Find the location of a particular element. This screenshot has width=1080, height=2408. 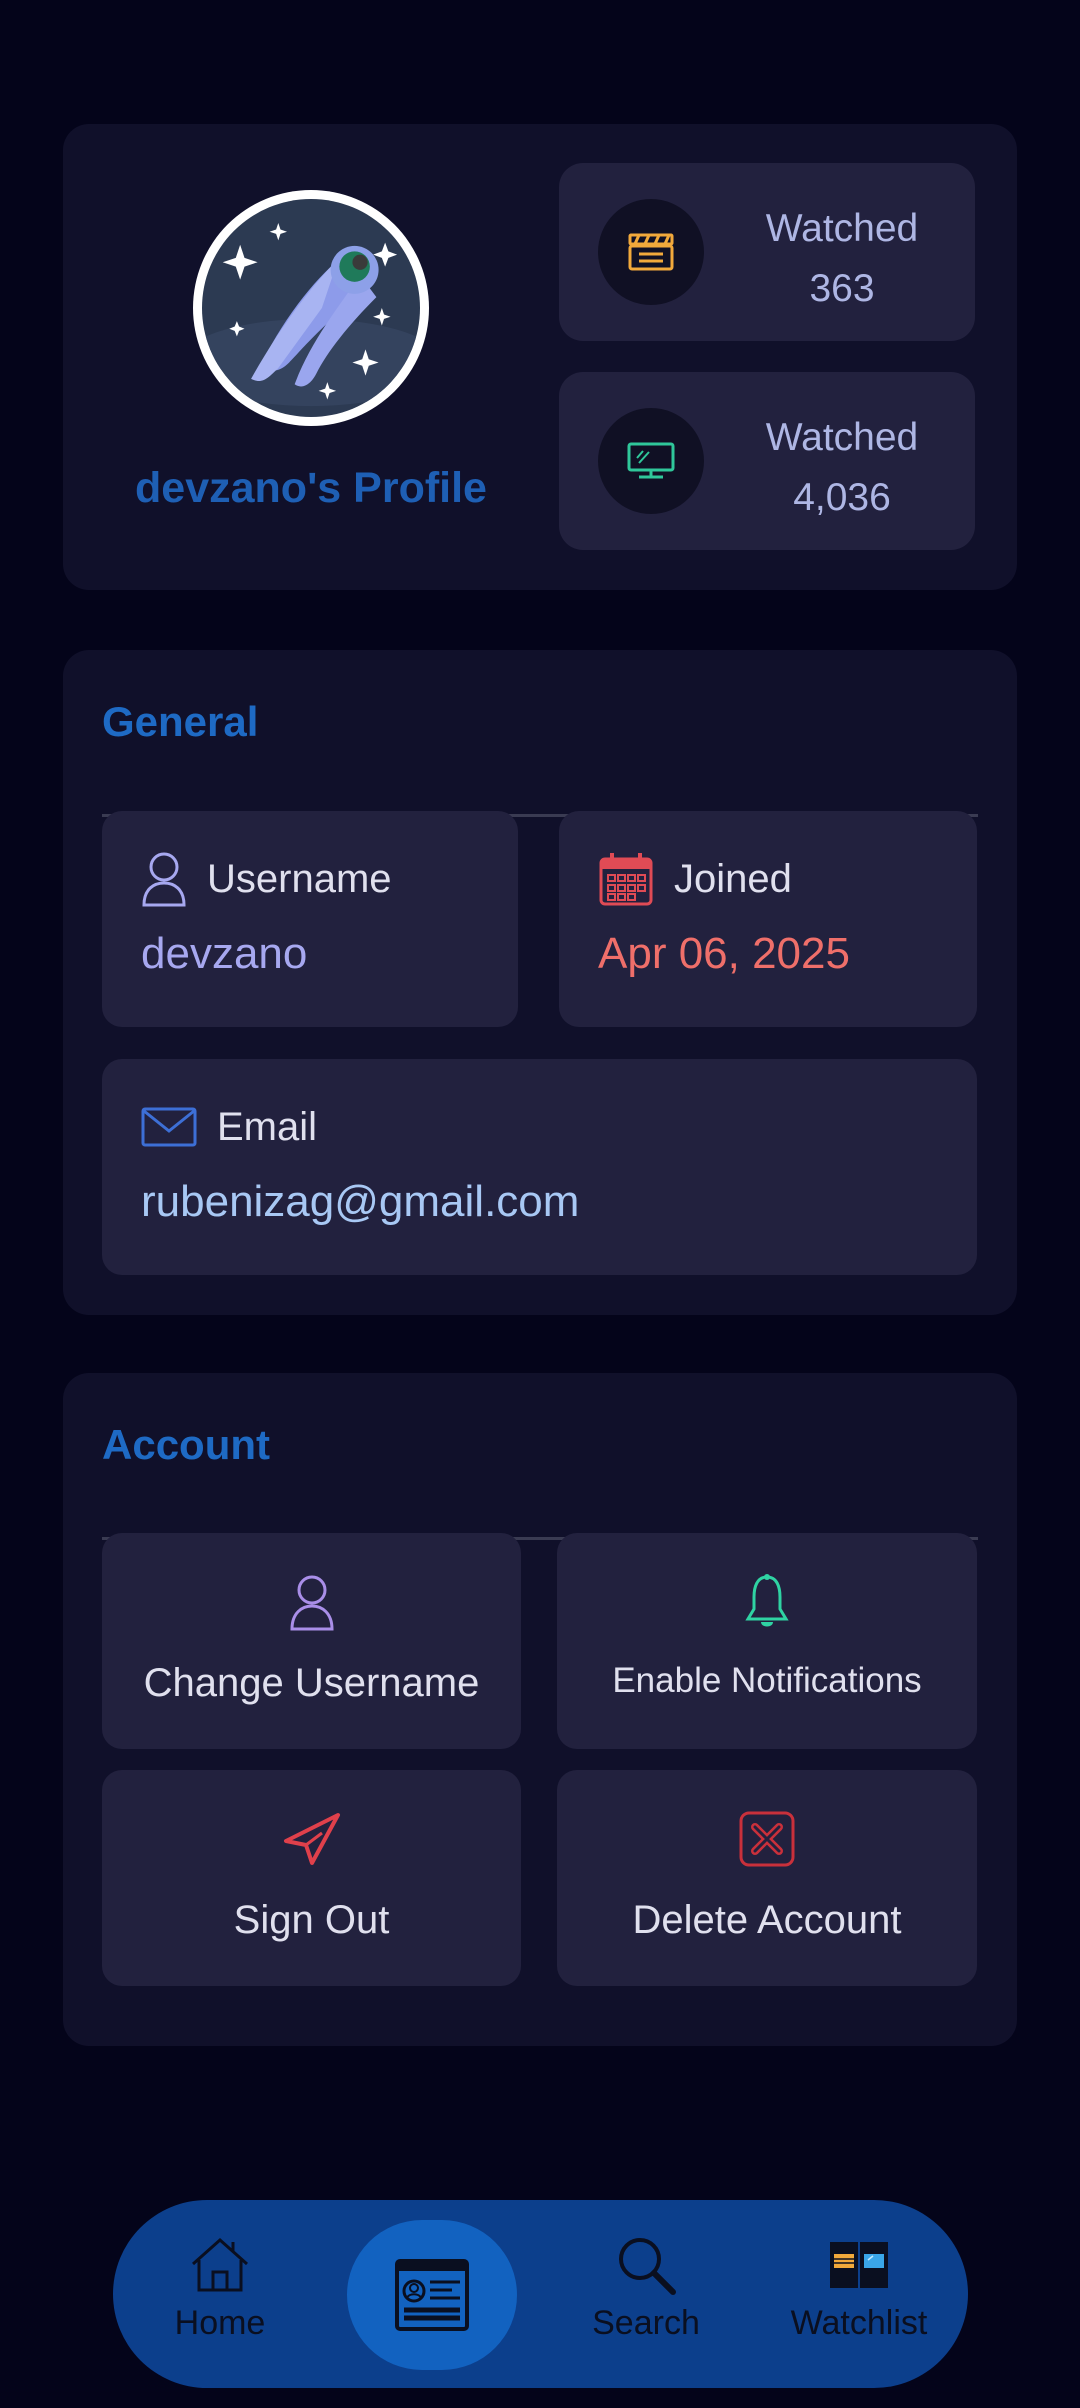

profile-card-icon is located at coordinates (432, 2295).